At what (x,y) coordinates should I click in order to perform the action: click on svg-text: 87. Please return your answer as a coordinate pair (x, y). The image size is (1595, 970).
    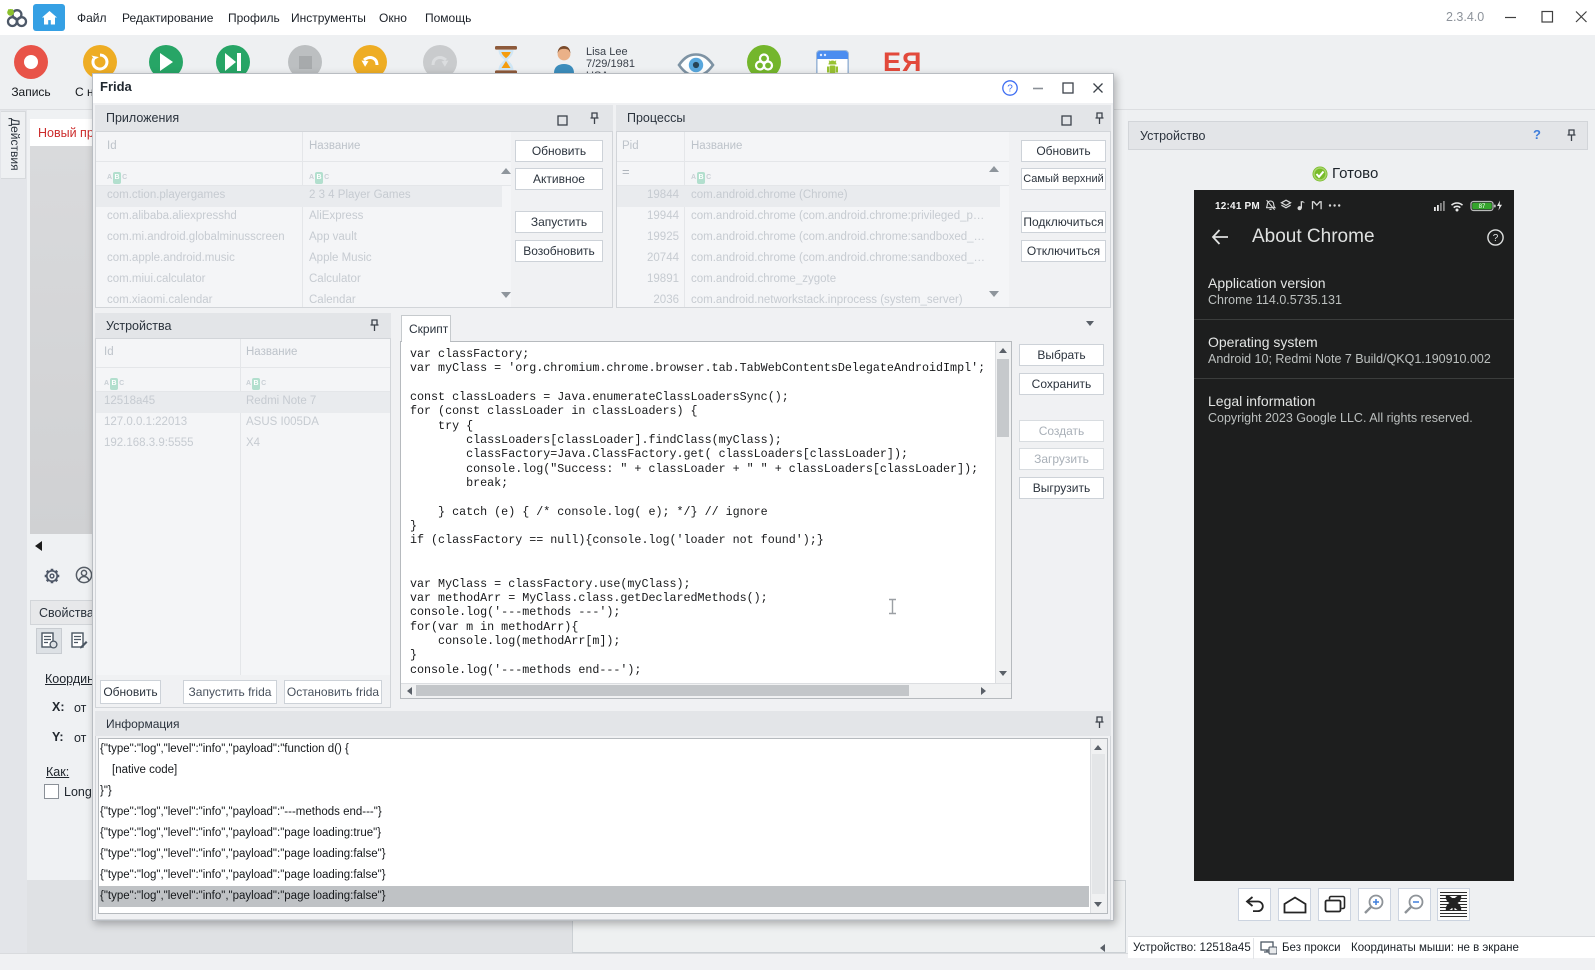
    Looking at the image, I should click on (1482, 207).